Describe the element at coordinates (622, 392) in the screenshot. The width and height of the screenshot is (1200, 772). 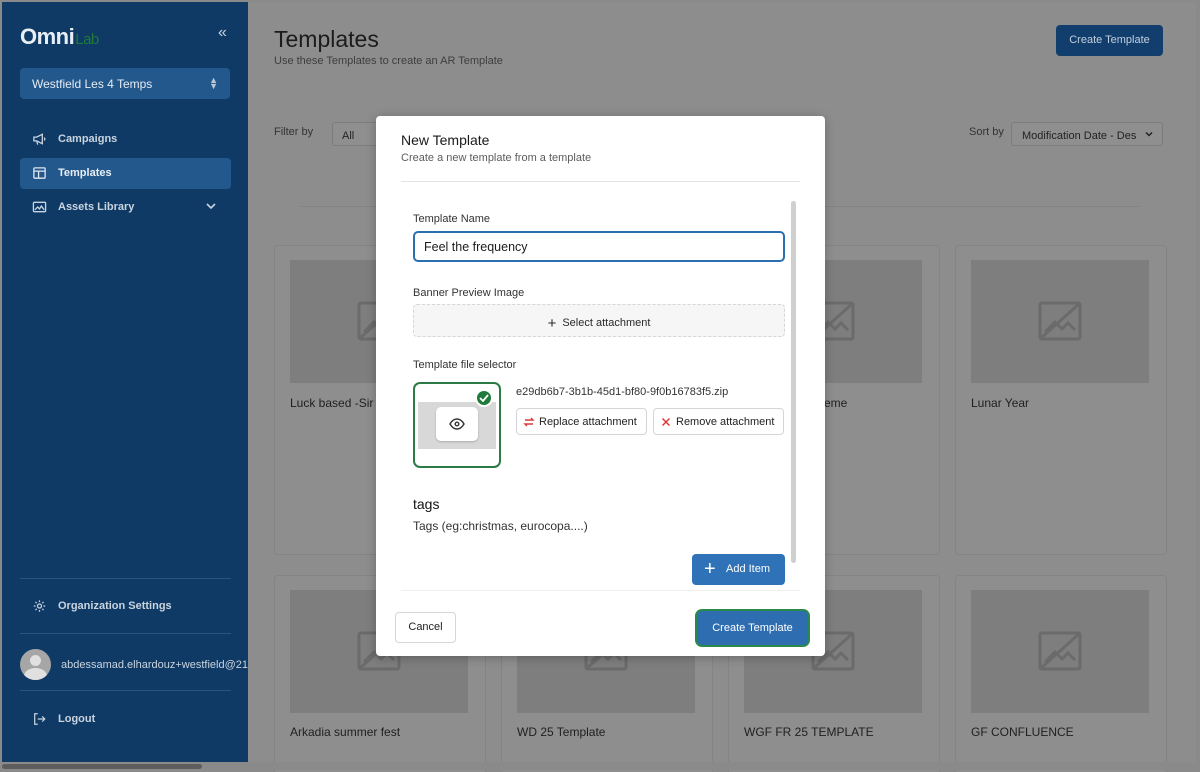
I see `file-name: e29db6b7-3b1b-45d1-bf80-9f0b16783f5.zip` at that location.